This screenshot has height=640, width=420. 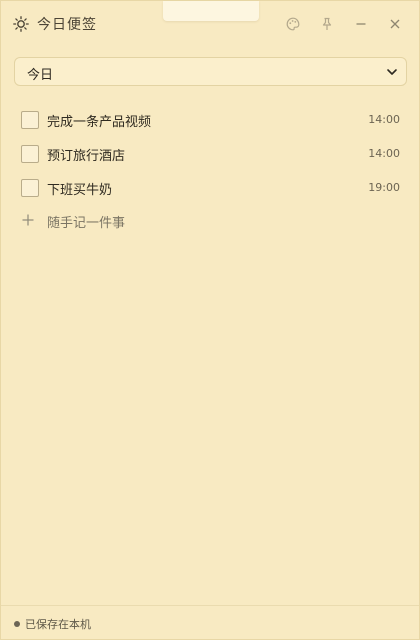 I want to click on save-status-text: 已保存在本机, so click(x=58, y=624).